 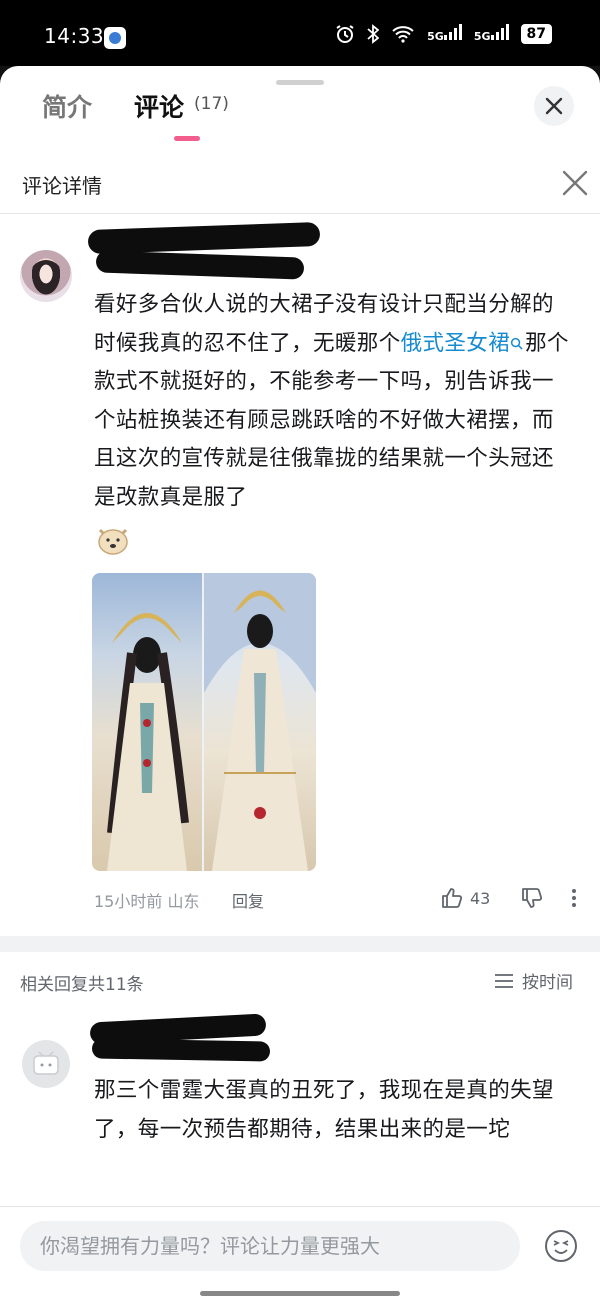 What do you see at coordinates (561, 1246) in the screenshot?
I see `emoji-icon` at bounding box center [561, 1246].